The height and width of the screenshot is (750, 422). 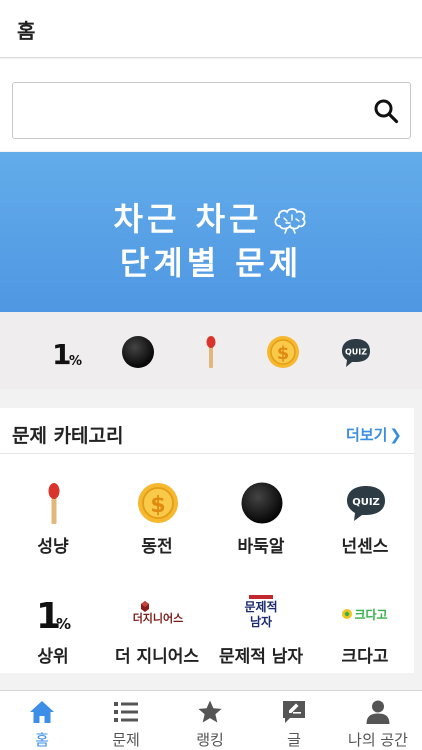 What do you see at coordinates (365, 527) in the screenshot?
I see `category-nonsense: QUIZ 넌센스` at bounding box center [365, 527].